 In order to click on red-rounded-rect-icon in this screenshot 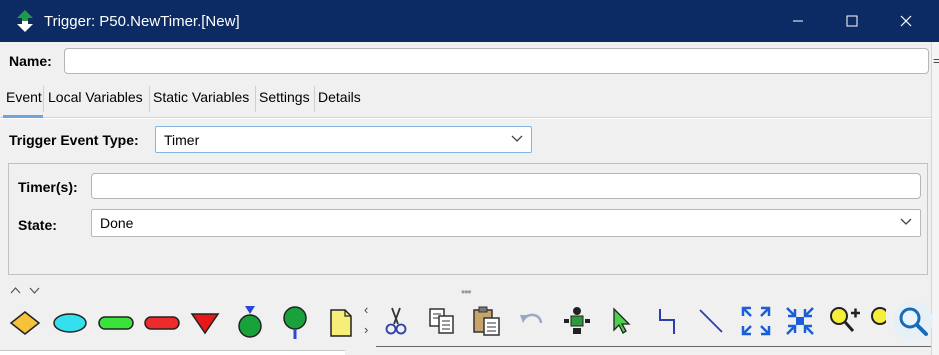, I will do `click(162, 323)`.